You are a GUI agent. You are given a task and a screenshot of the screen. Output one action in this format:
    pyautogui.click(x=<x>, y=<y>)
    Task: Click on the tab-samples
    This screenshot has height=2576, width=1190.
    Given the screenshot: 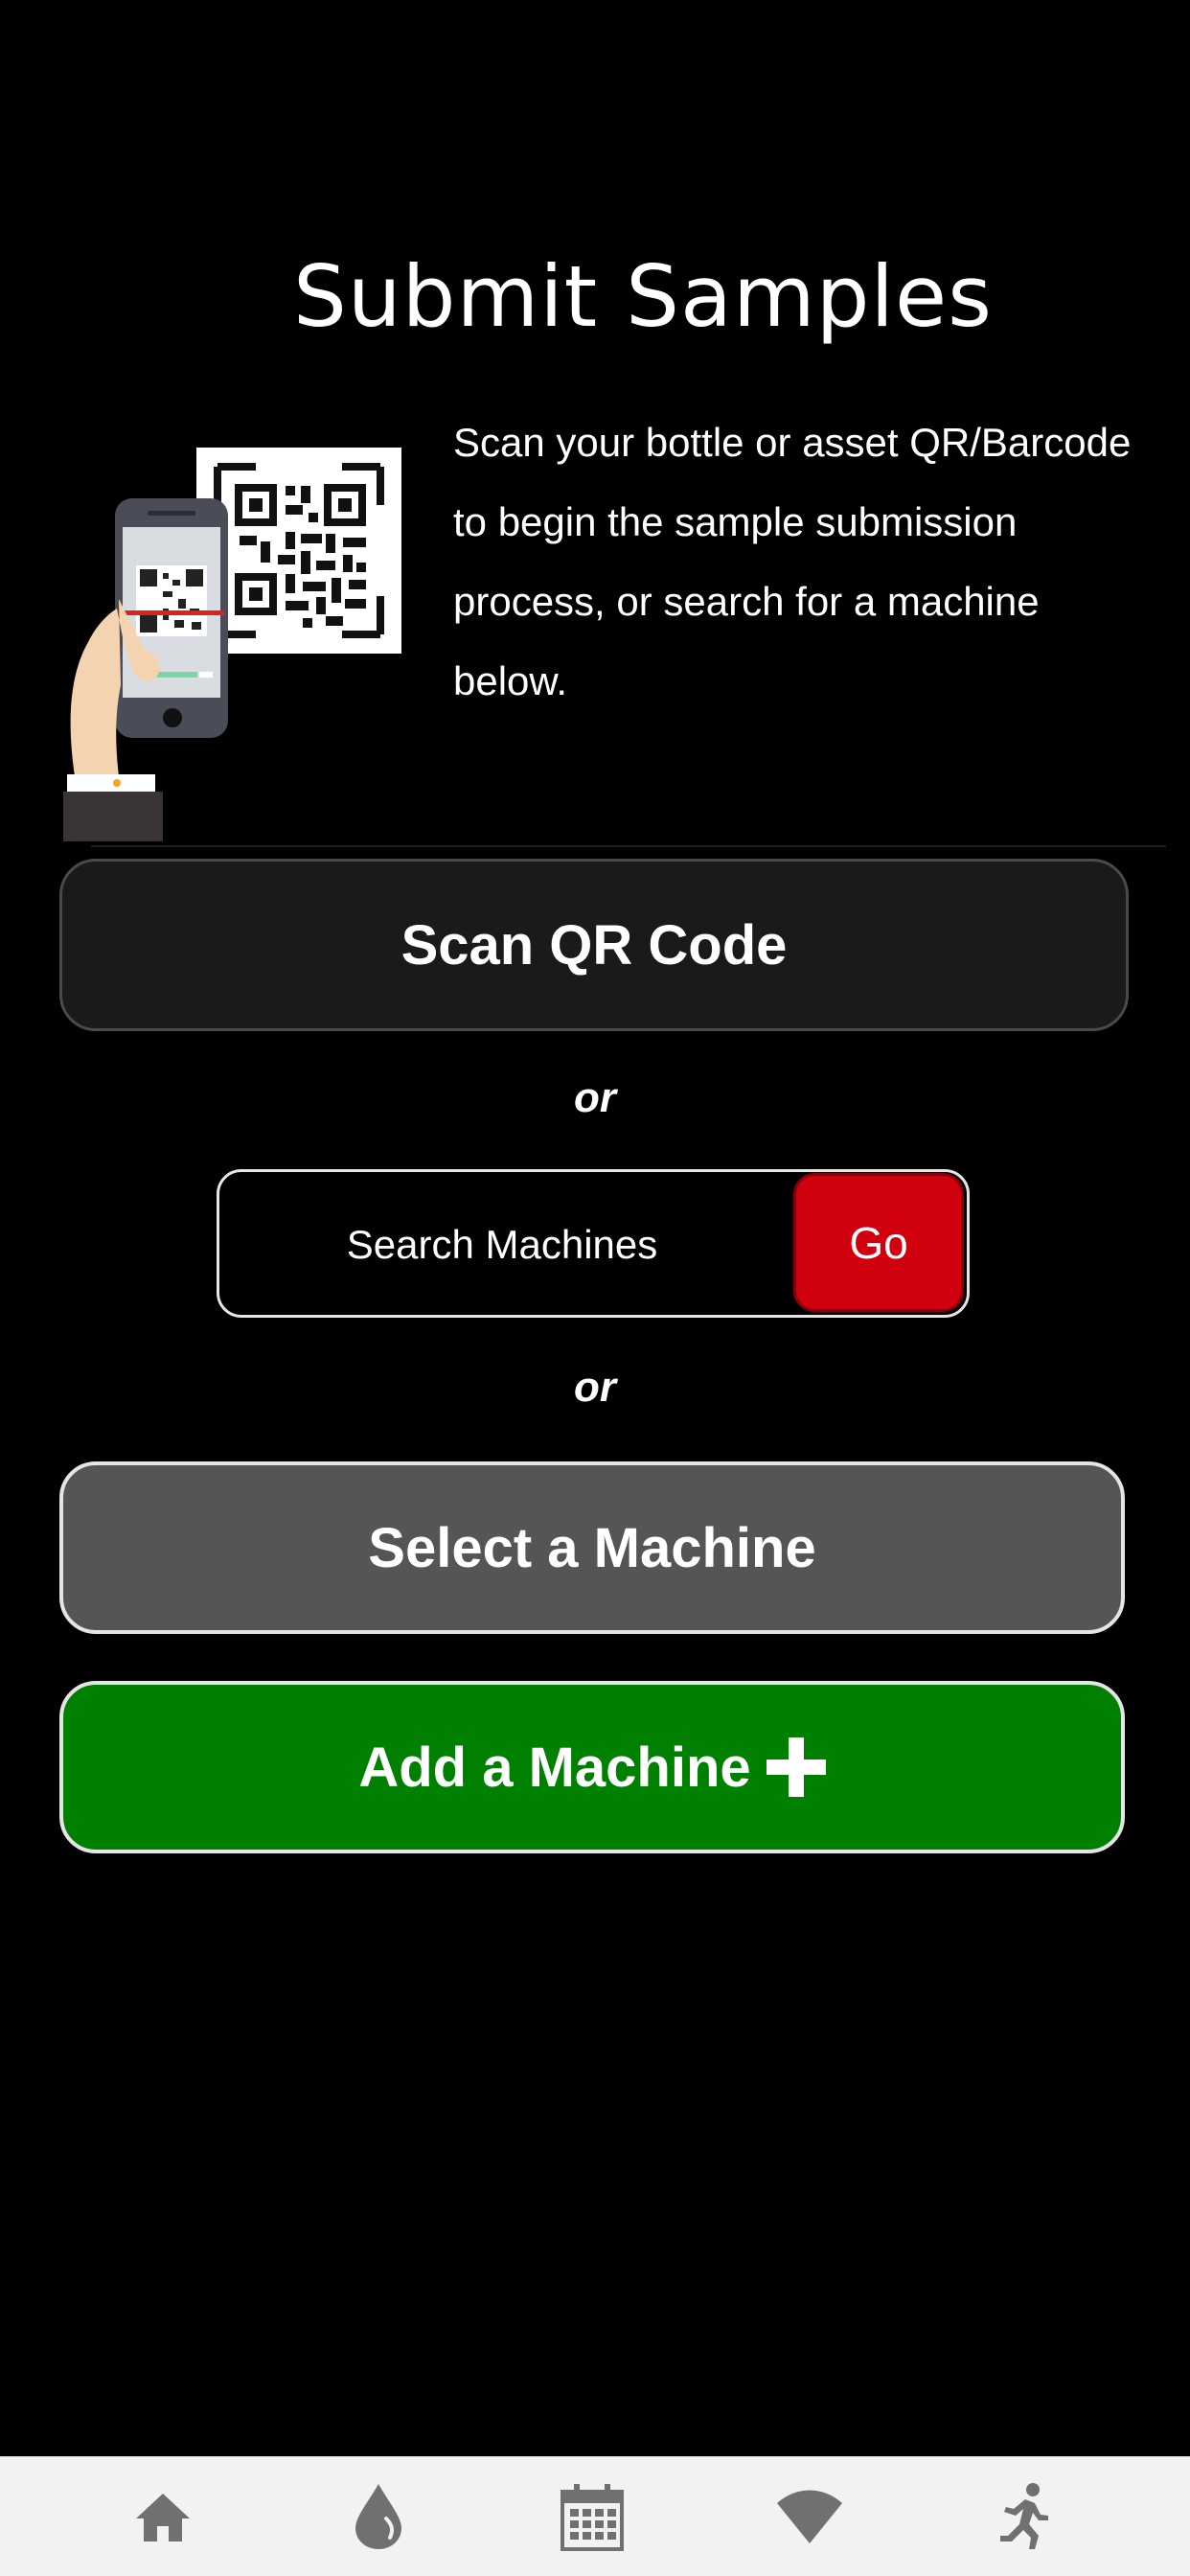 What is the action you would take?
    pyautogui.click(x=379, y=2516)
    